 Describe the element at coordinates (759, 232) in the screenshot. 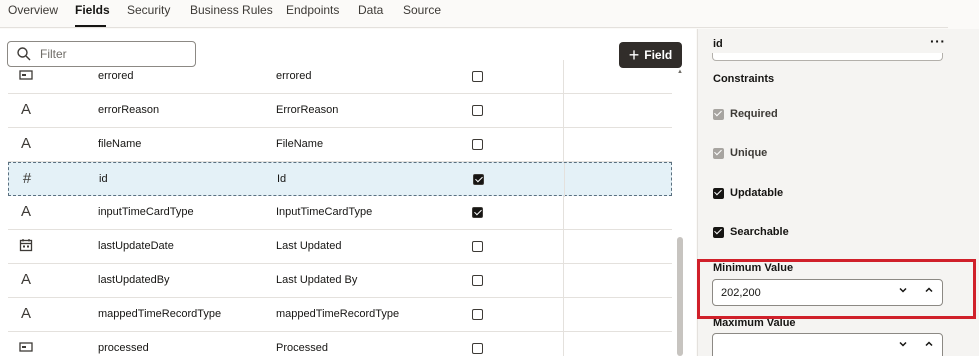

I see `constraint-label: Searchable` at that location.